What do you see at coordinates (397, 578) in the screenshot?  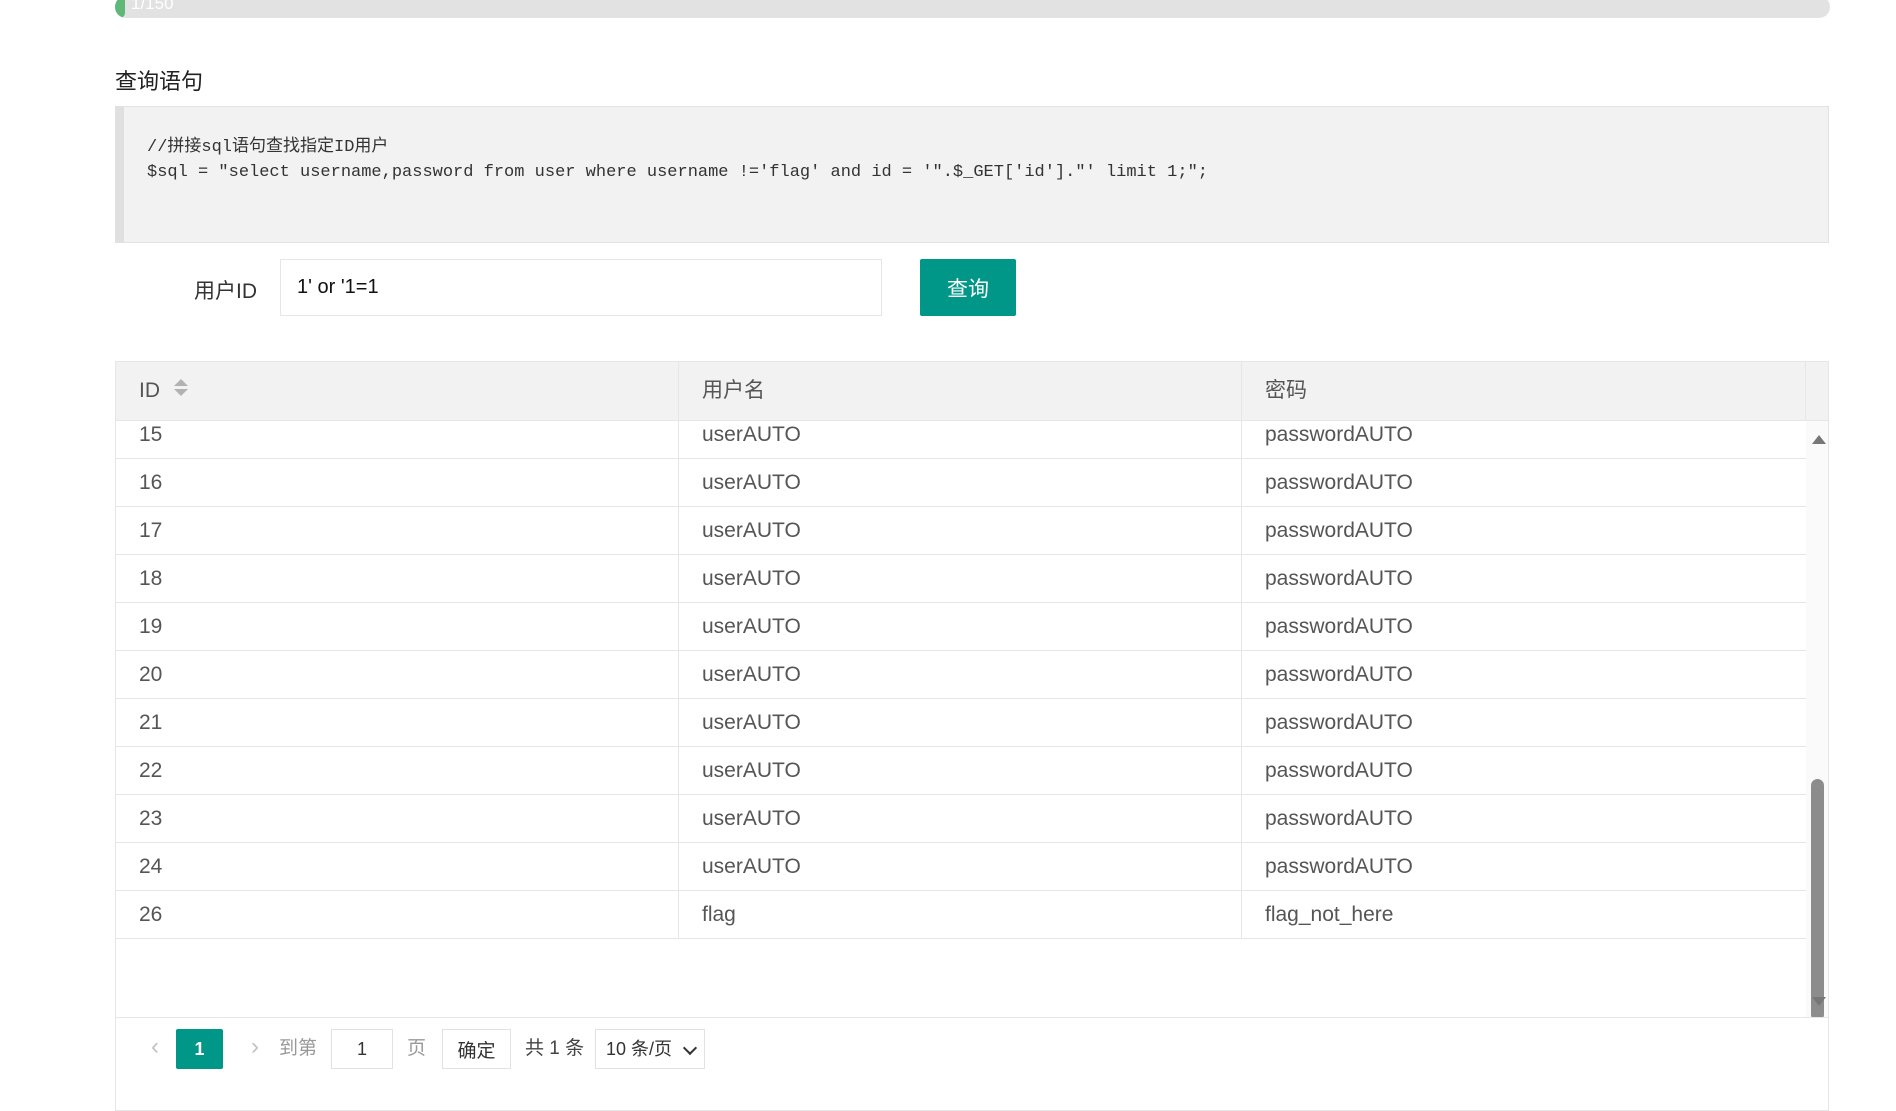 I see `cell-id: 18` at bounding box center [397, 578].